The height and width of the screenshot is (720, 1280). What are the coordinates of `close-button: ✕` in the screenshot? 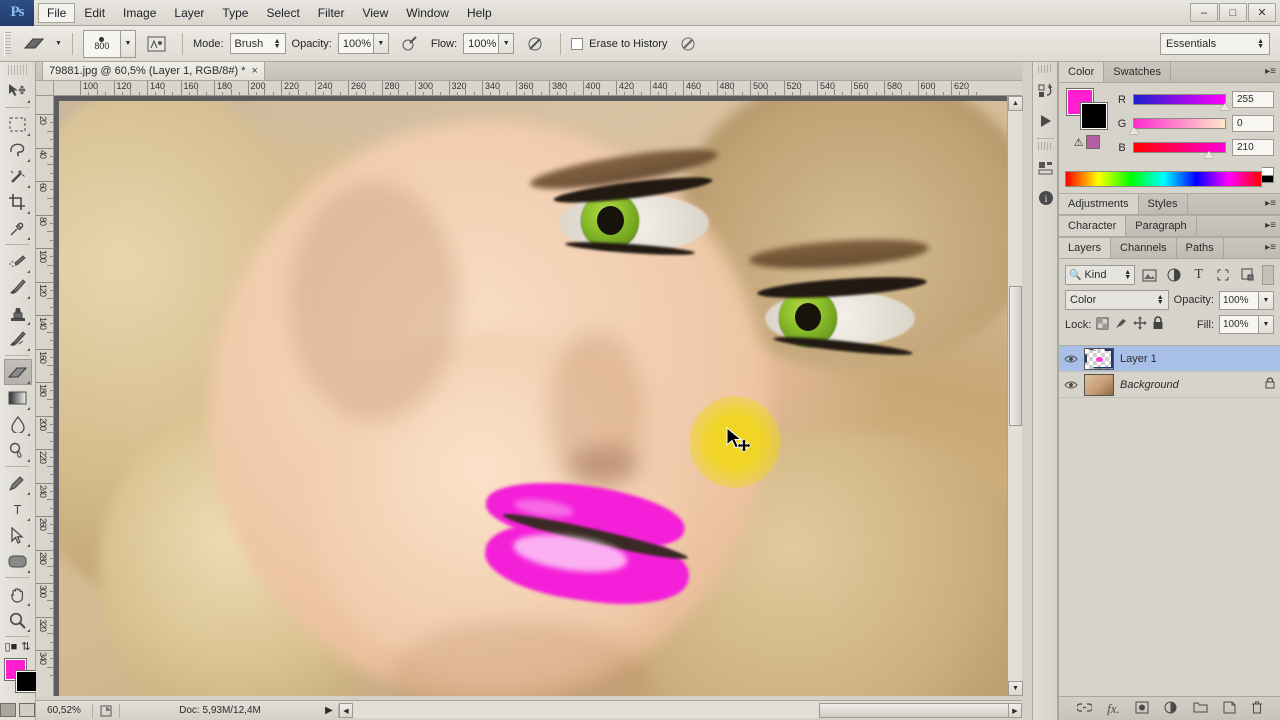 It's located at (1262, 12).